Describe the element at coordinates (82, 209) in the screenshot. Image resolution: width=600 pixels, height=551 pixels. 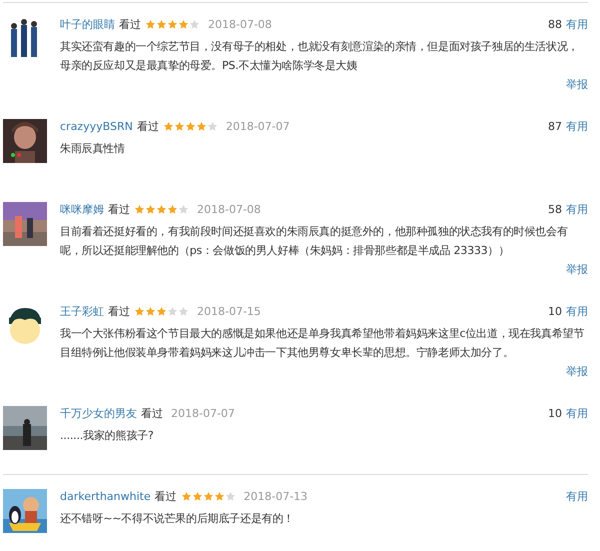
I see `user-name-link: 咪咪摩姆` at that location.